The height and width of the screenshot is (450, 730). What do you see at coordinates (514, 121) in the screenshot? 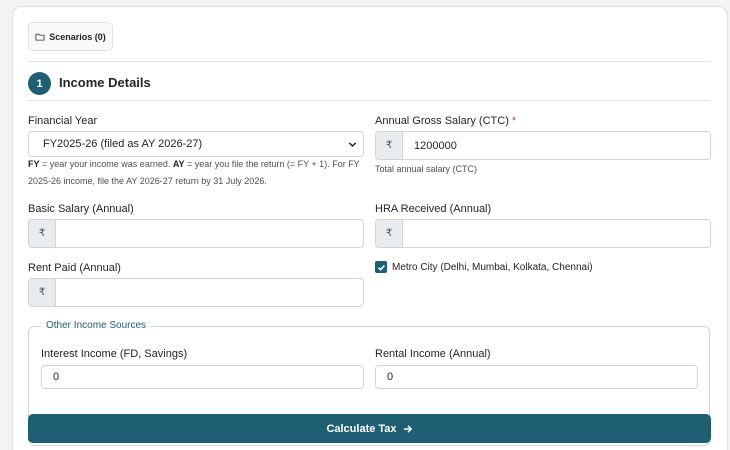
I see `required-marker: *` at bounding box center [514, 121].